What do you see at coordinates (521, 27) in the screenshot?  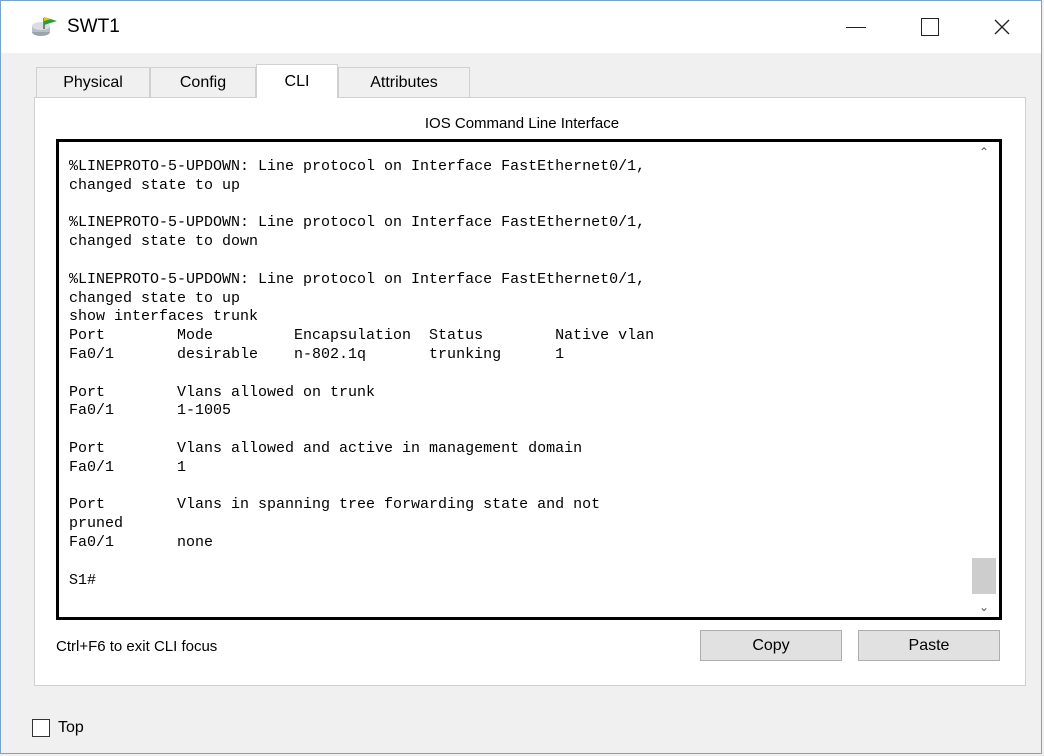 I see `title-bar: SWT1` at bounding box center [521, 27].